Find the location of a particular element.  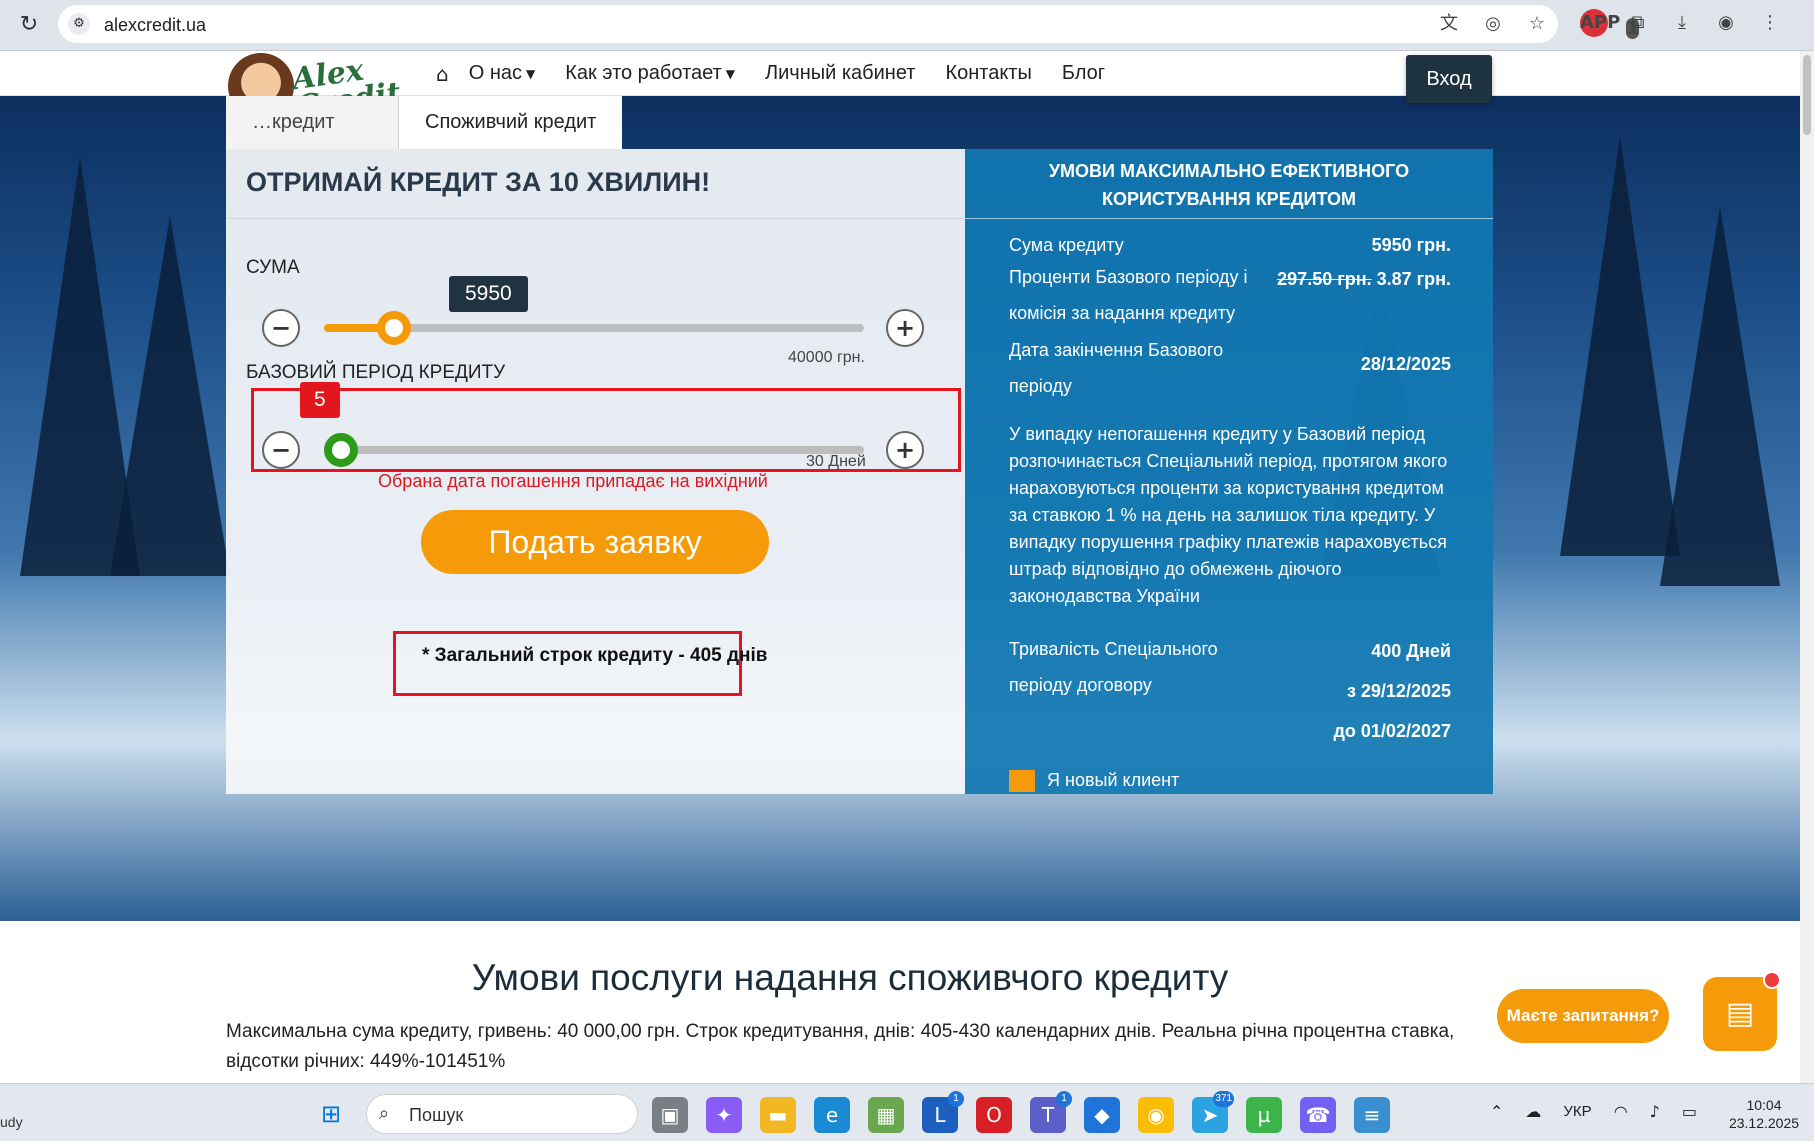

special-label: Тривалість Спеціального періоду договору is located at coordinates (1113, 667).